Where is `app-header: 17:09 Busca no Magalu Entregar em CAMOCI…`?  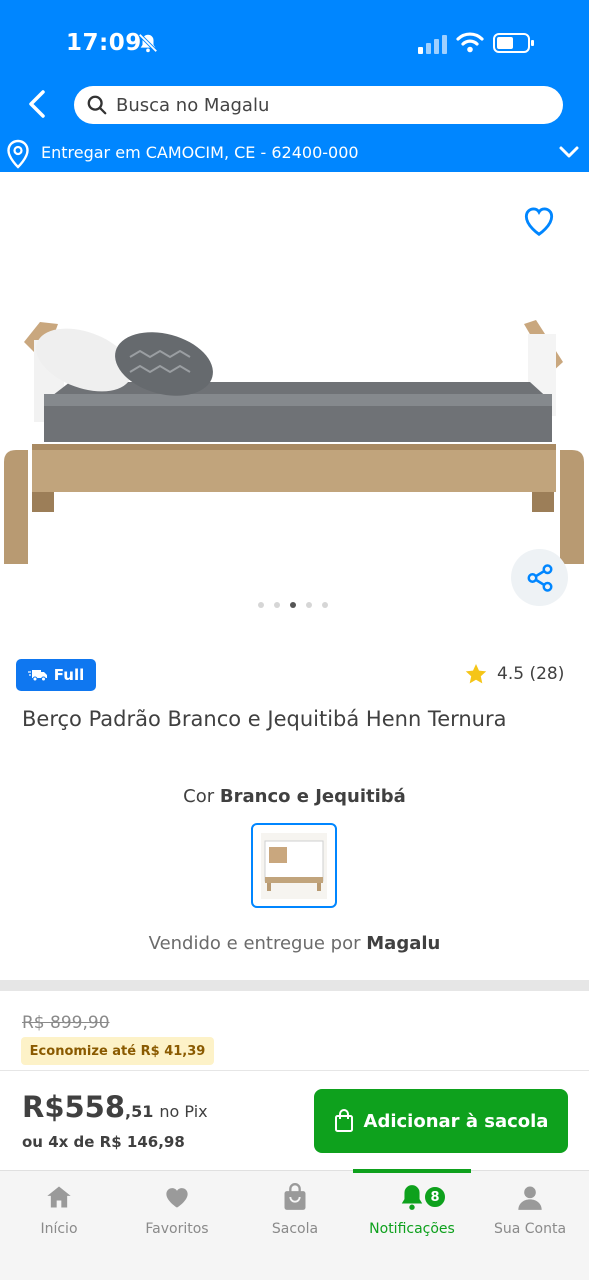
app-header: 17:09 Busca no Magalu Entregar em CAMOCI… is located at coordinates (294, 86).